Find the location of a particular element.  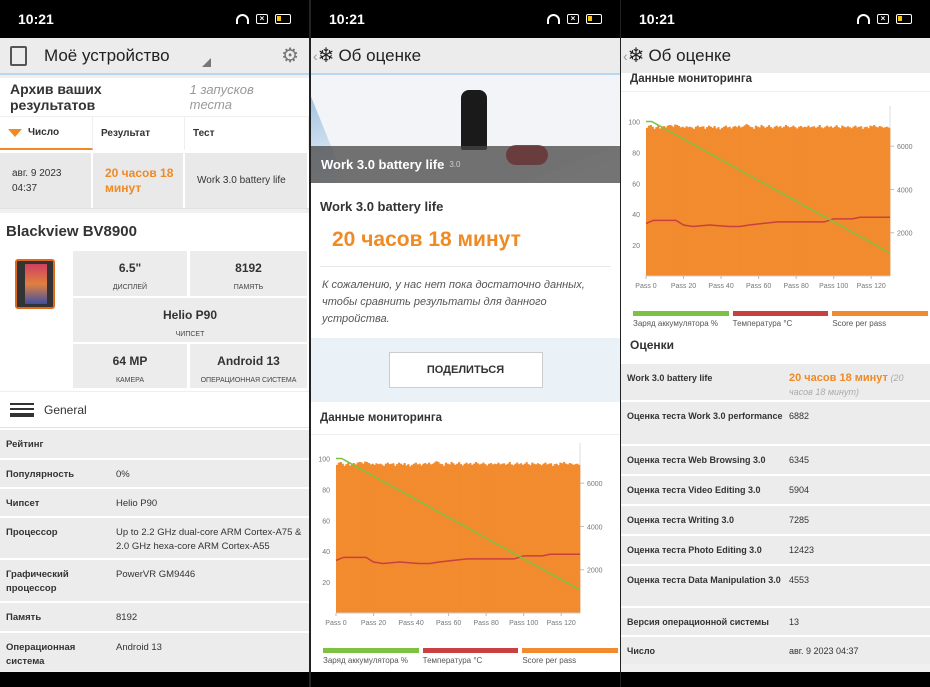

legend-score: Score per pass is located at coordinates (880, 319).